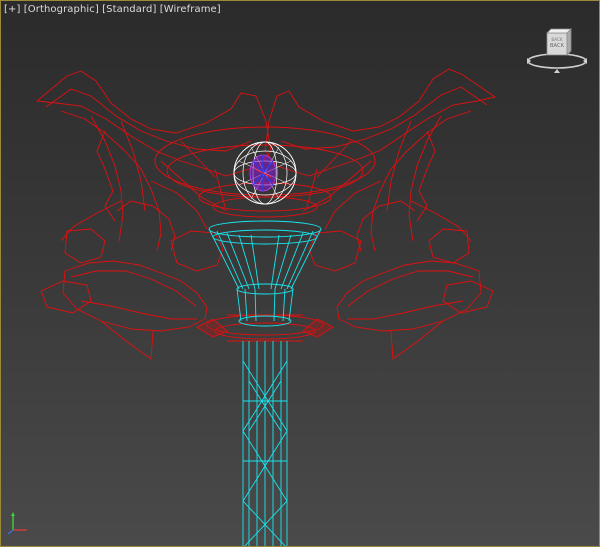 The image size is (600, 547). What do you see at coordinates (12, 9) in the screenshot?
I see `viewport-menu-plus: [+]` at bounding box center [12, 9].